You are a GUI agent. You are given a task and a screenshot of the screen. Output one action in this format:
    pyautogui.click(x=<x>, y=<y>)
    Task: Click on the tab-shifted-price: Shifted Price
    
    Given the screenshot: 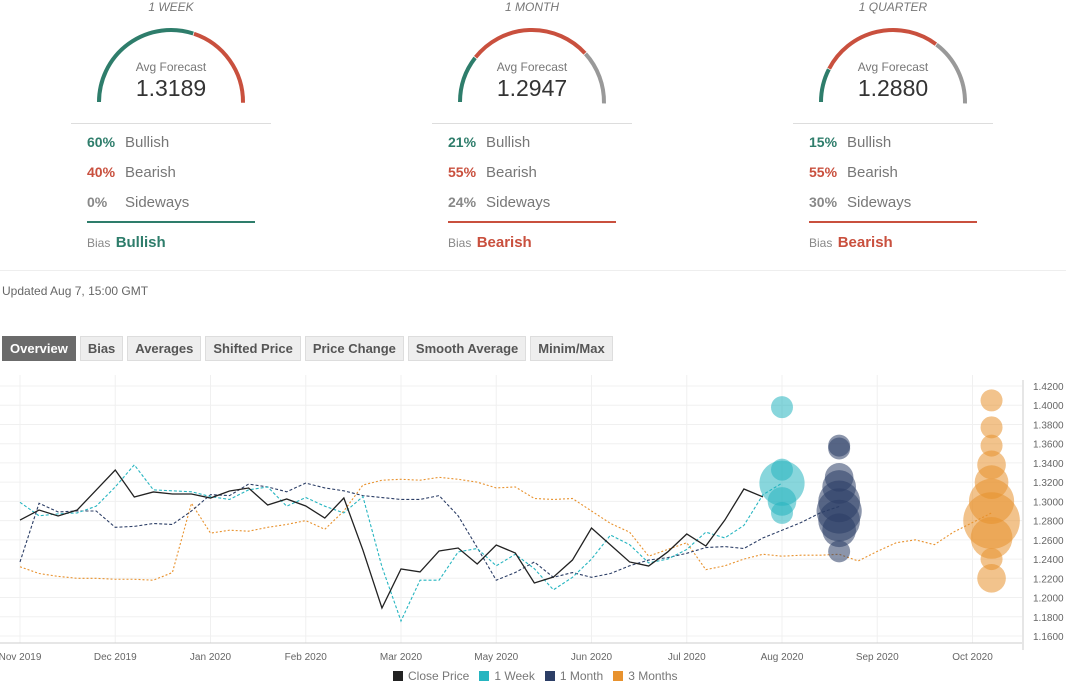 What is the action you would take?
    pyautogui.click(x=253, y=348)
    